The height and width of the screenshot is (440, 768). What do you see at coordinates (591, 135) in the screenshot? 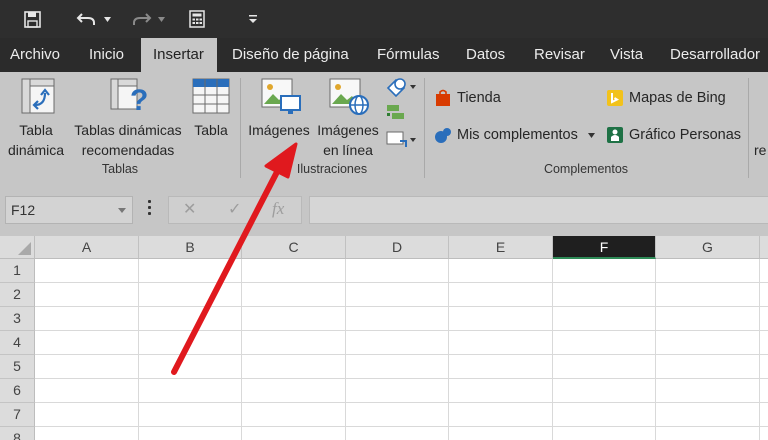
I see `my-addins-dropdown-icon` at bounding box center [591, 135].